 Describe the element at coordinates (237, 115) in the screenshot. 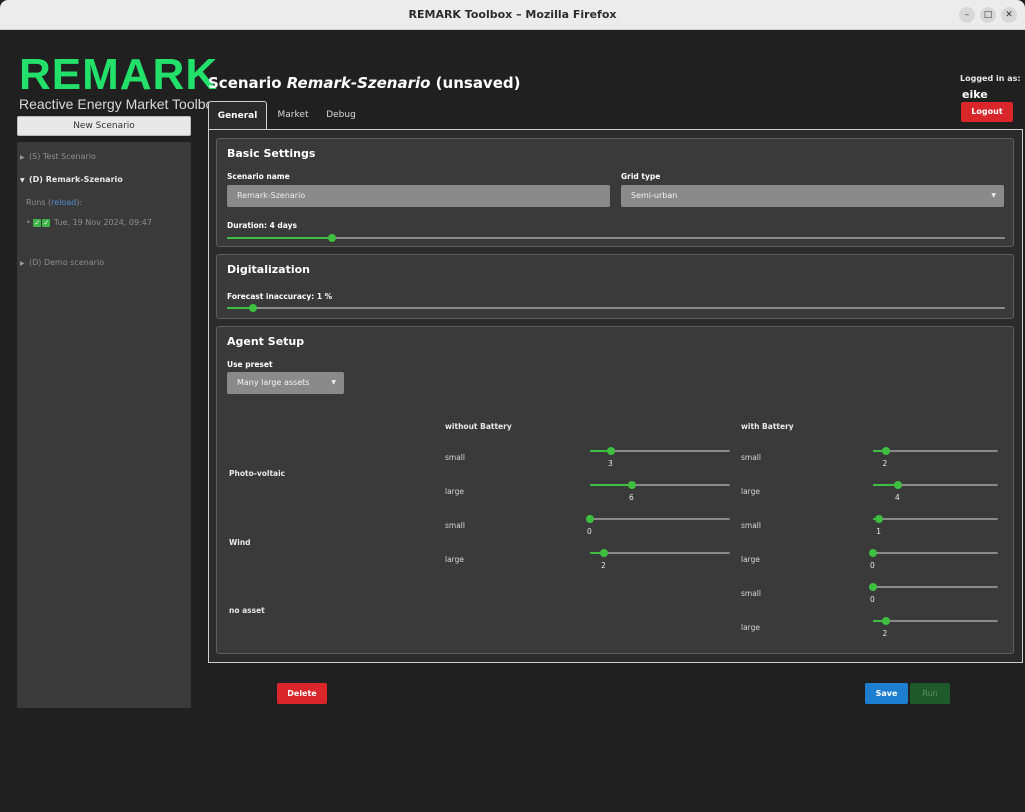

I see `tab-general: General` at that location.